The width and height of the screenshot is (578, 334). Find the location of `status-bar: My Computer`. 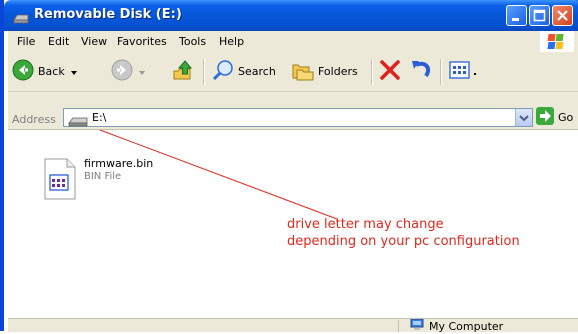

status-bar: My Computer is located at coordinates (293, 326).